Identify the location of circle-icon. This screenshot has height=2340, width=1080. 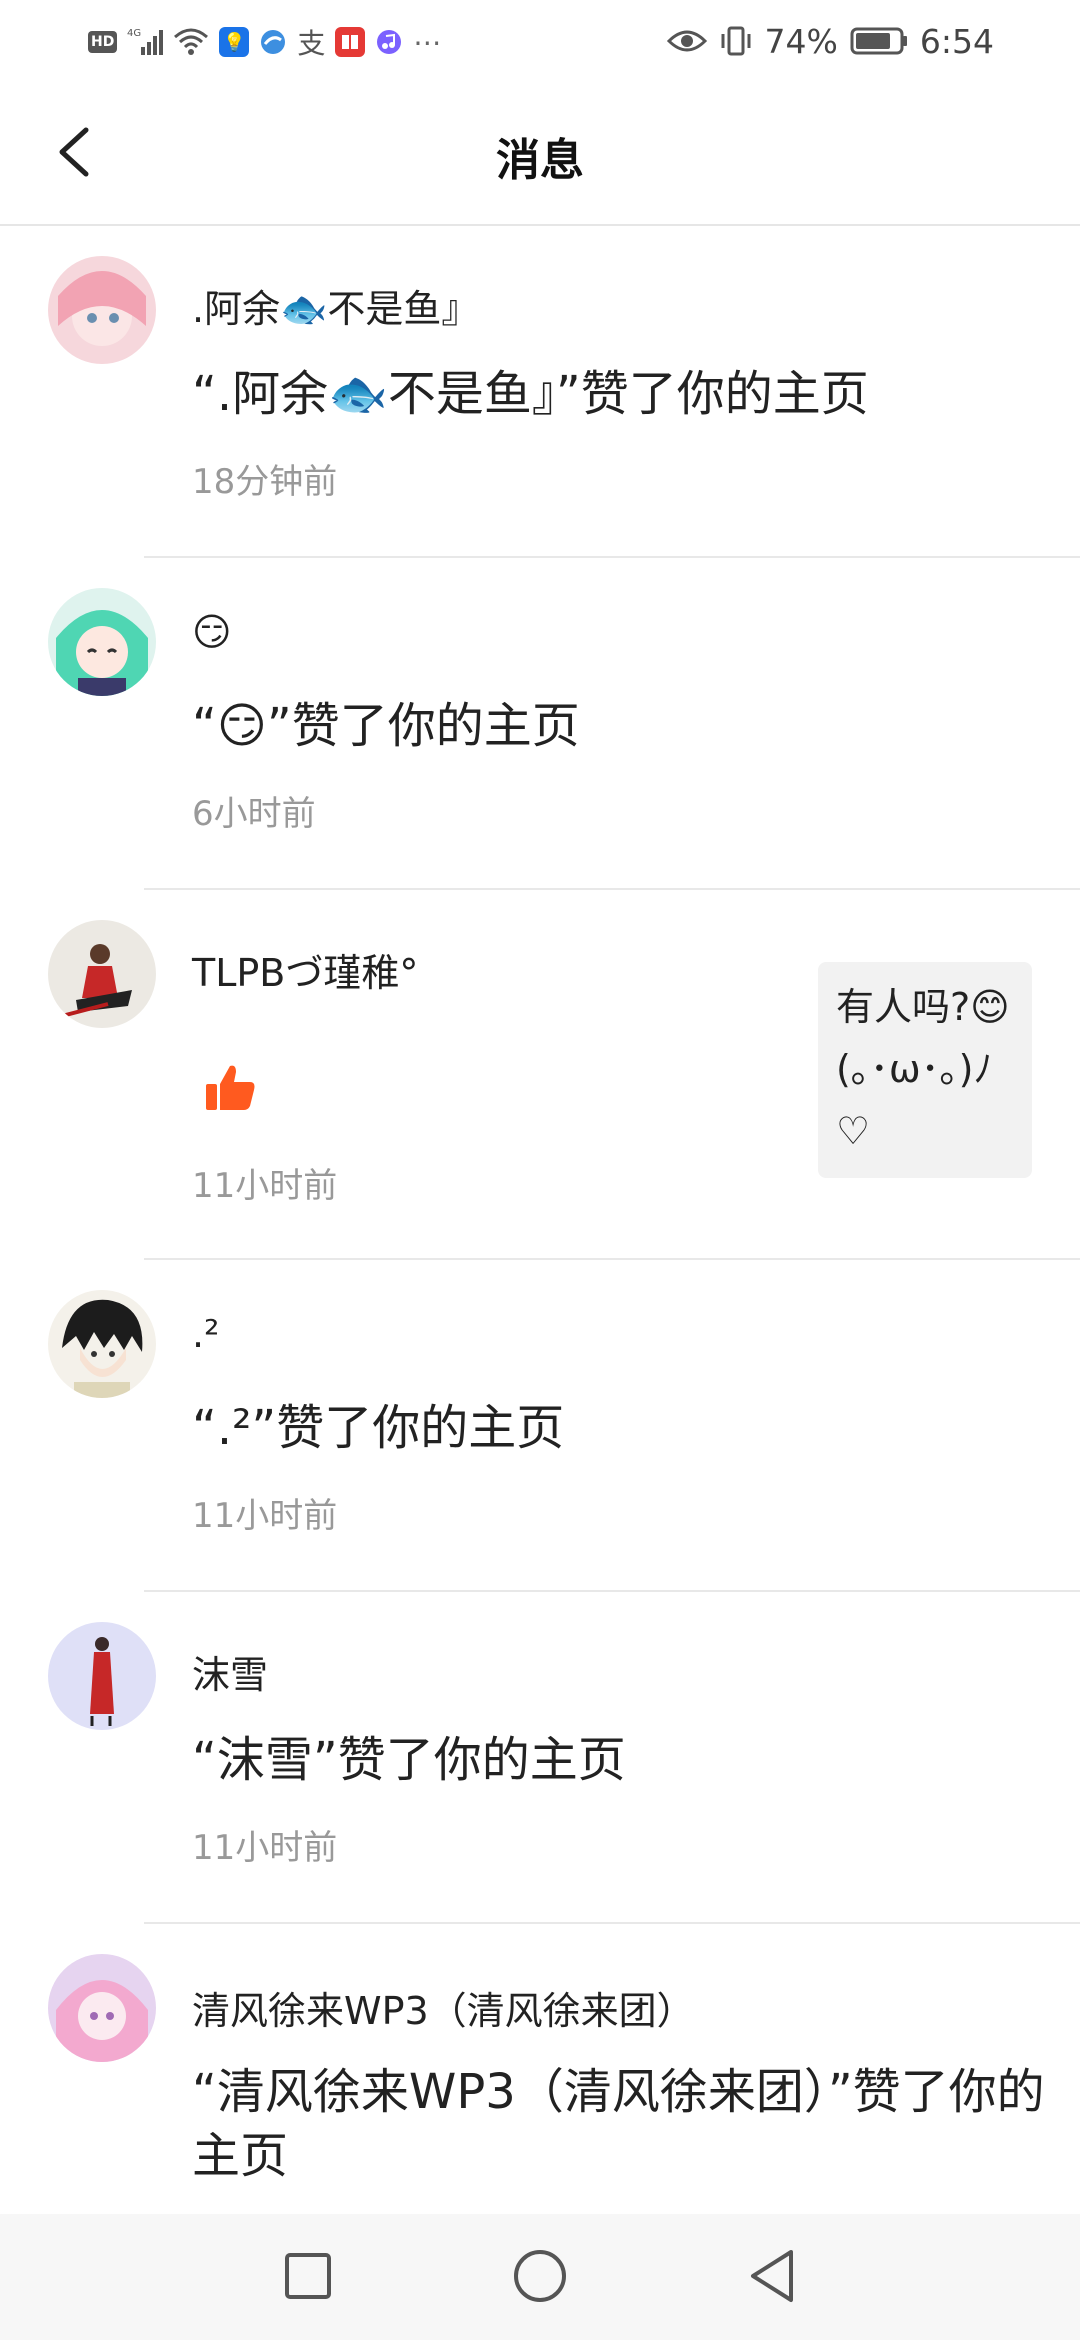
(540, 2276).